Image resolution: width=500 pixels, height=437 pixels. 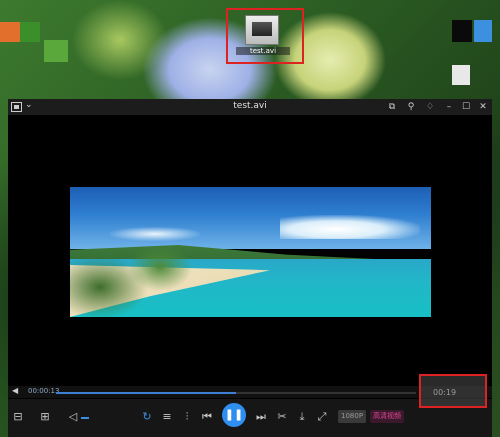 What do you see at coordinates (44, 391) in the screenshot?
I see `current-time: 00:00:13` at bounding box center [44, 391].